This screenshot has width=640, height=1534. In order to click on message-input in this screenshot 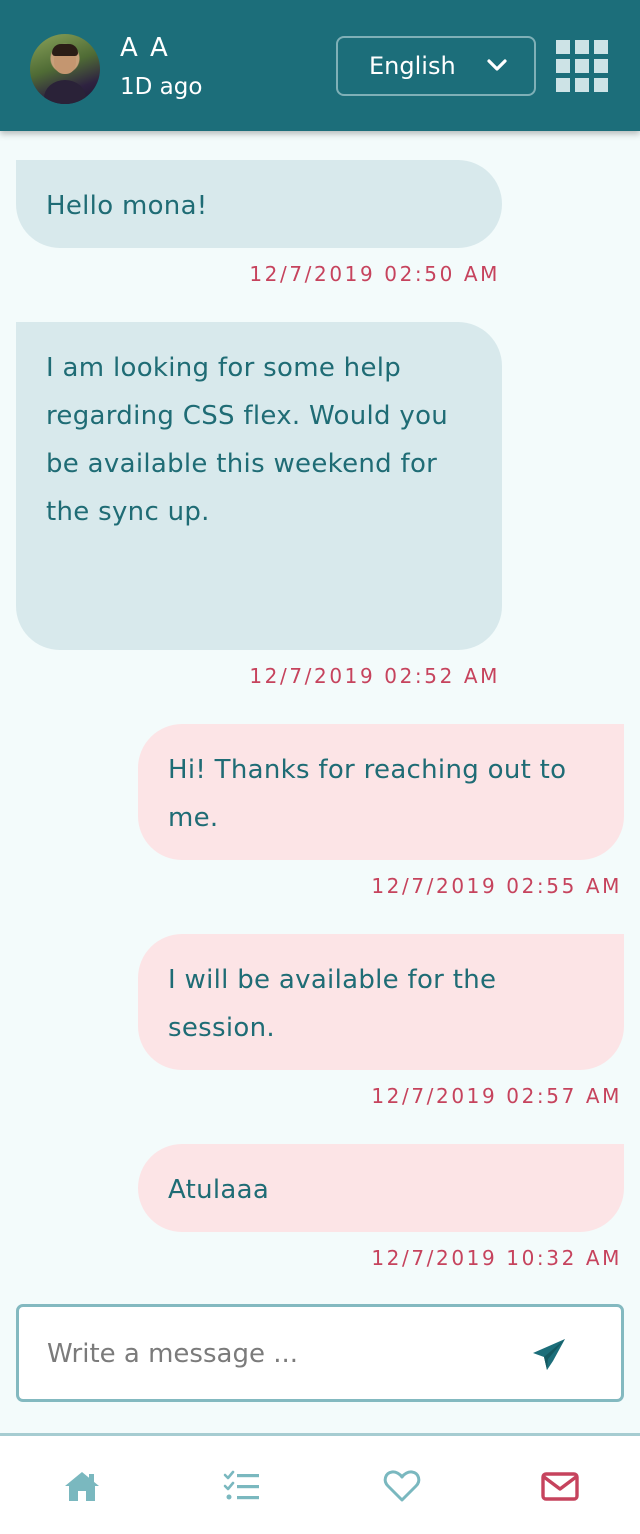, I will do `click(277, 1354)`.